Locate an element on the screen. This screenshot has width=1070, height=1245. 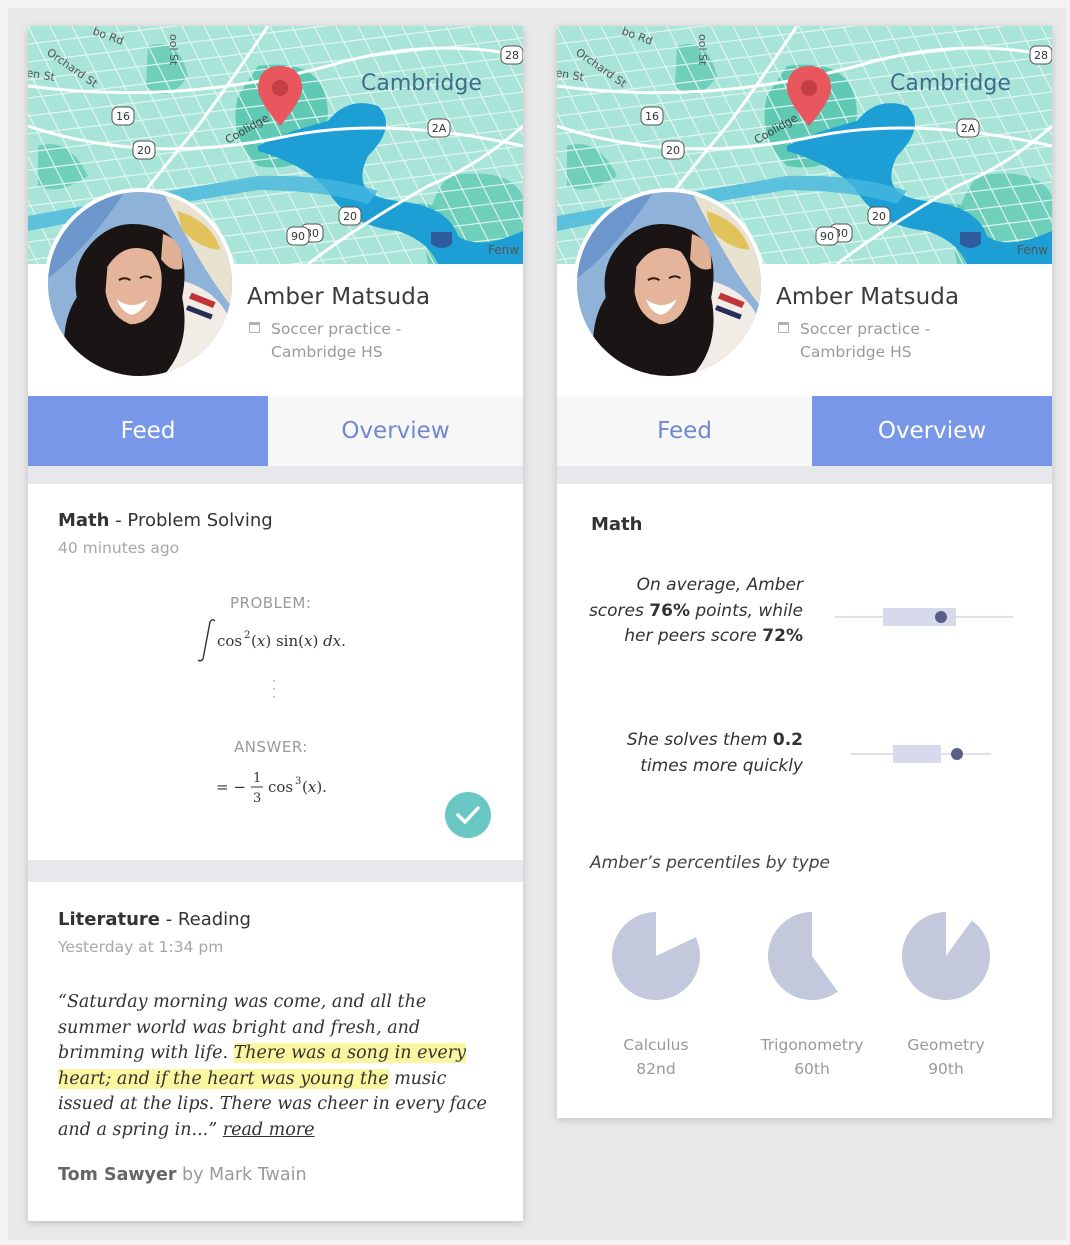
peer-score: 72% is located at coordinates (782, 636).